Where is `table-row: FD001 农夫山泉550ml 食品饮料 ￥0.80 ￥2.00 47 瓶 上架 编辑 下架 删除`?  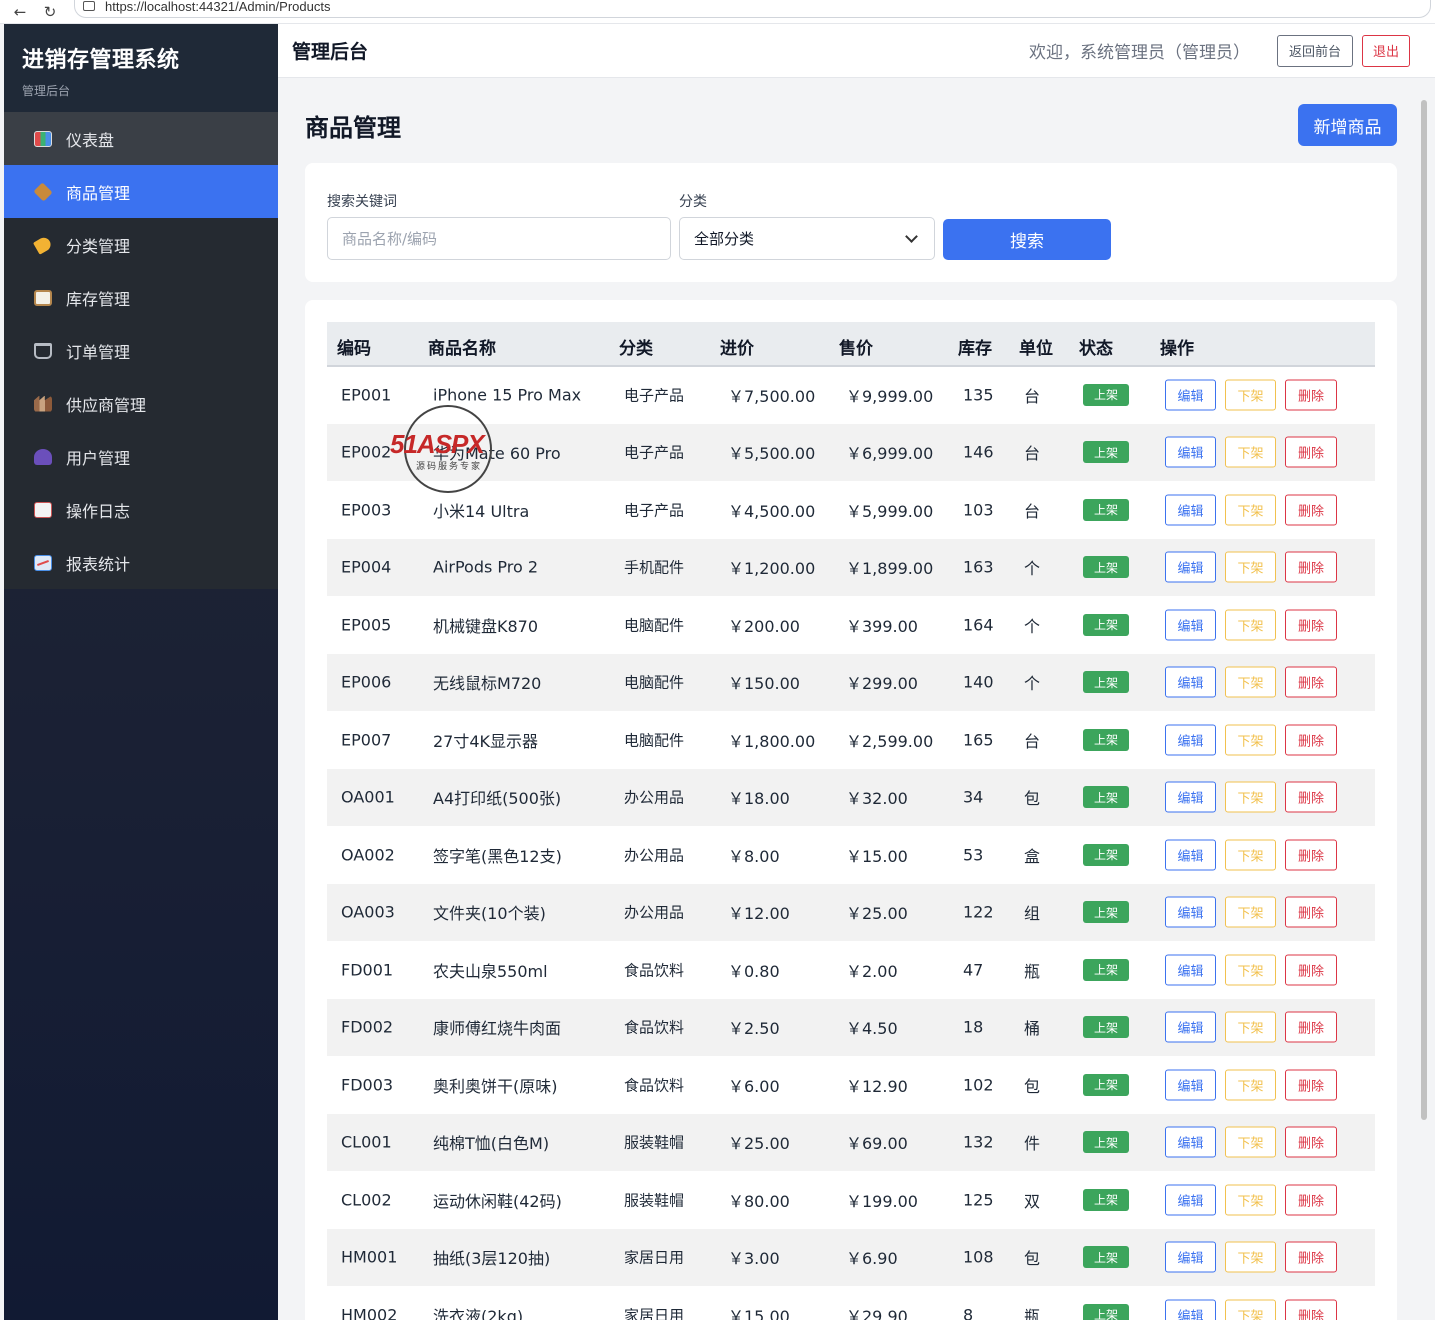
table-row: FD001 农夫山泉550ml 食品饮料 ￥0.80 ￥2.00 47 瓶 上架 编辑 下架 删除 is located at coordinates (851, 970).